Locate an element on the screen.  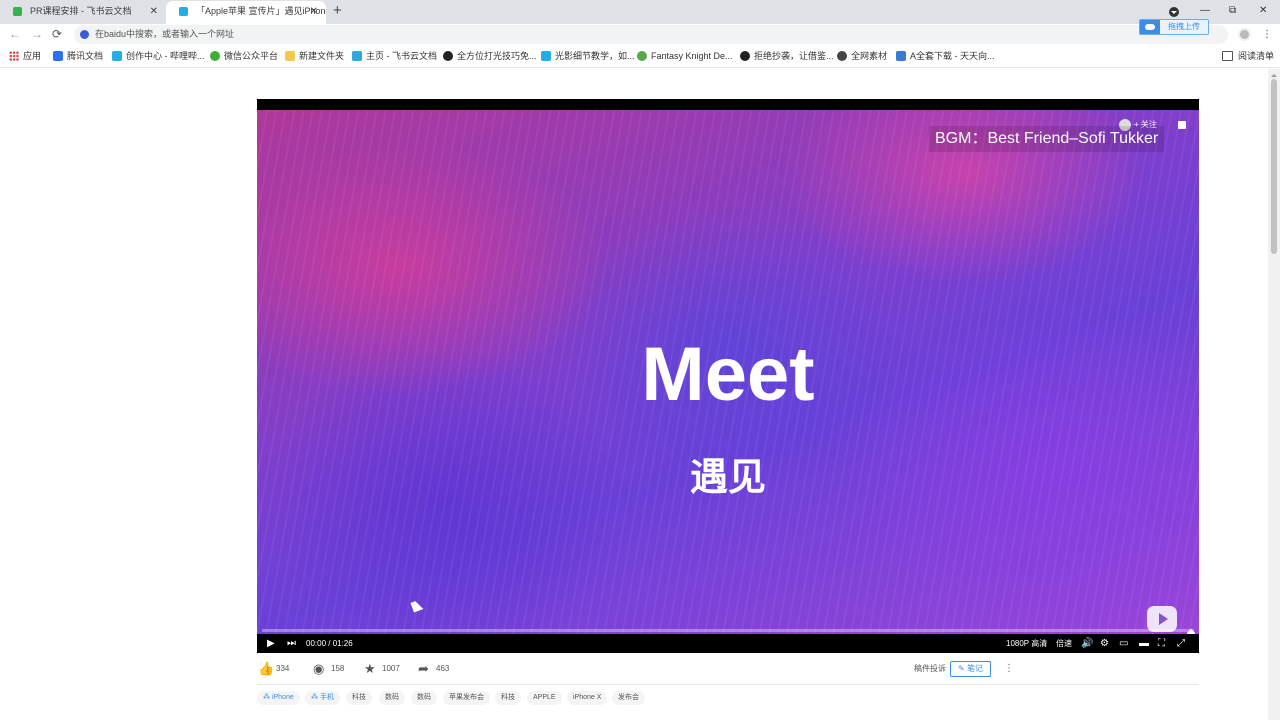
tag-label: 科技 is located at coordinates (508, 697).